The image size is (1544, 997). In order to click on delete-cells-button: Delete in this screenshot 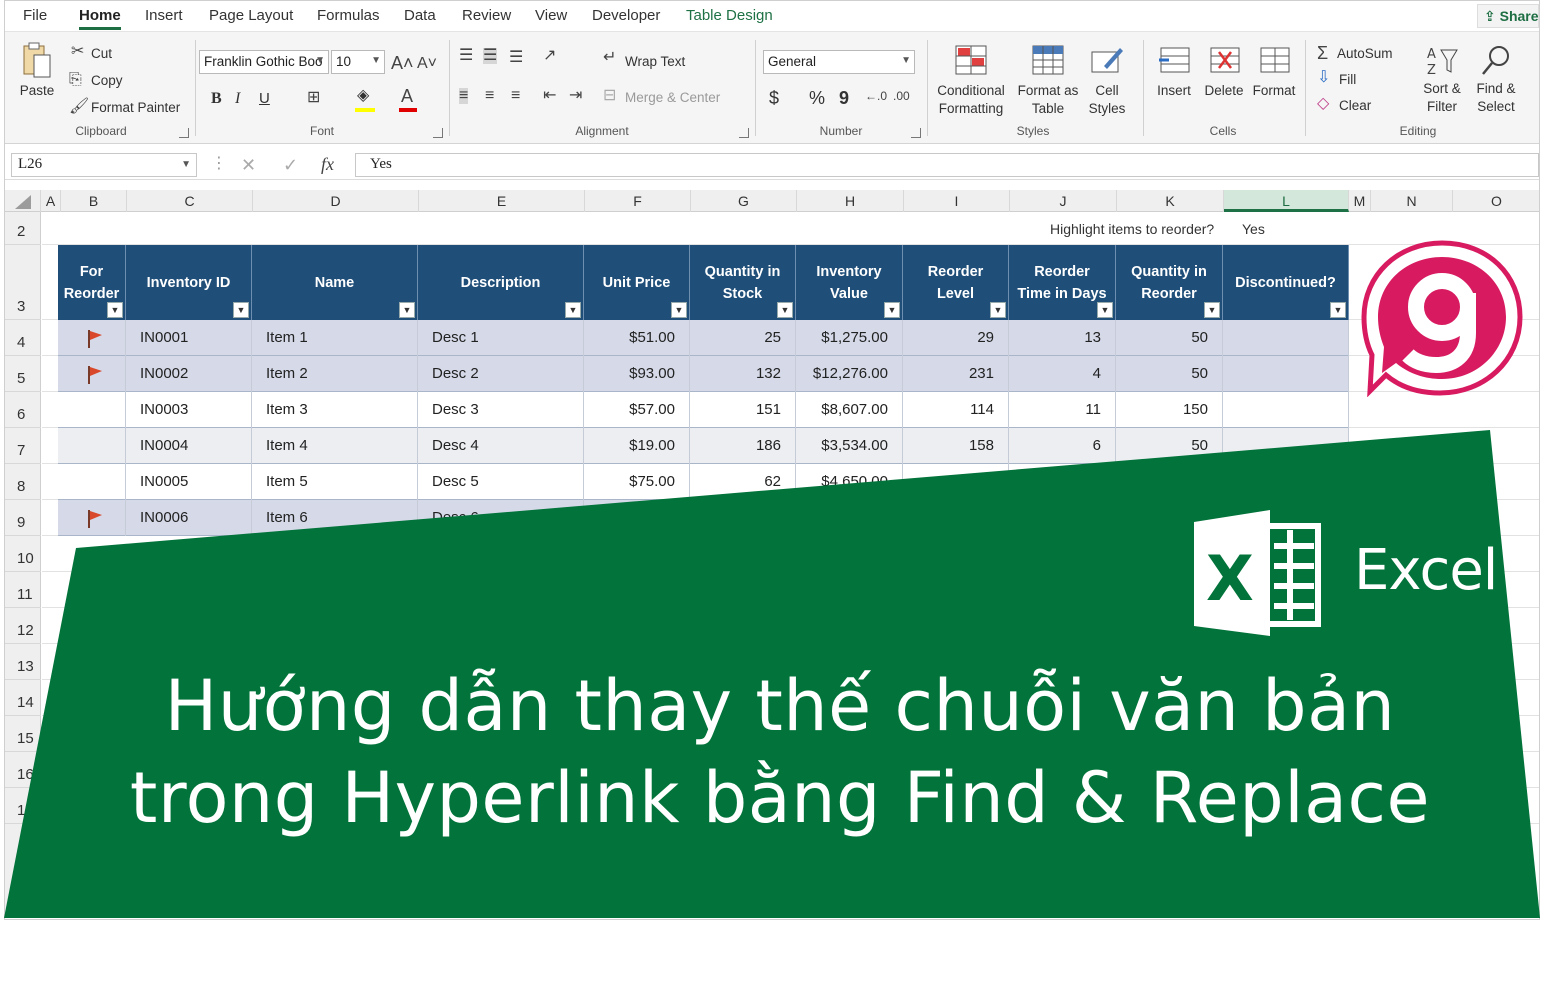, I will do `click(1224, 72)`.